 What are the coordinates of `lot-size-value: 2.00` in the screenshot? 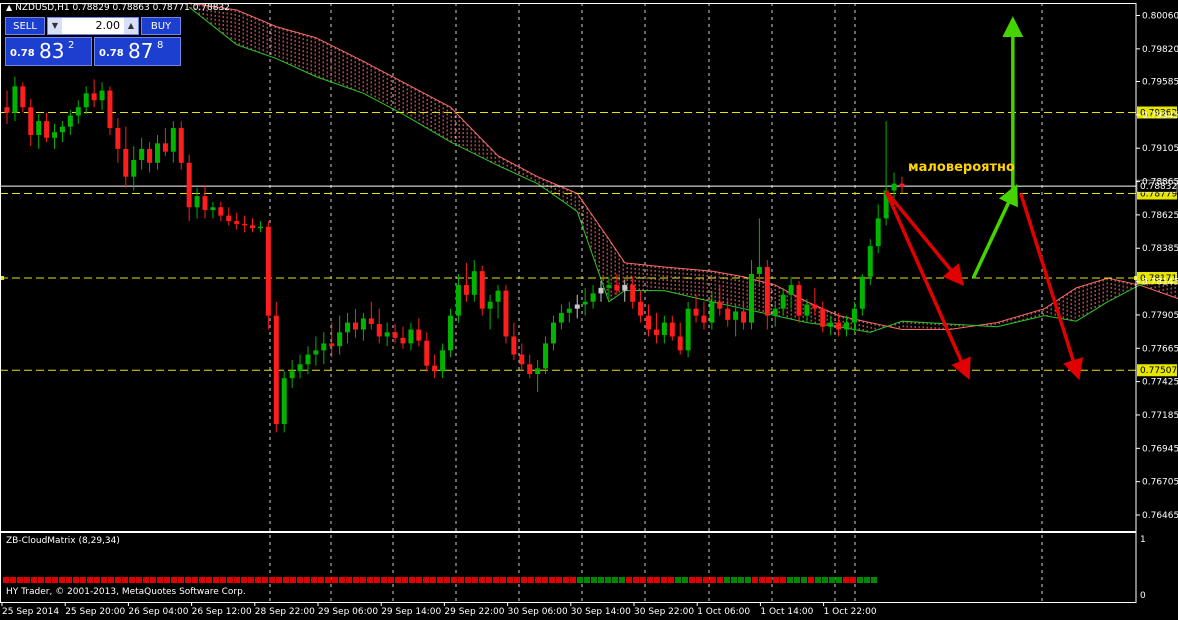 It's located at (93, 26).